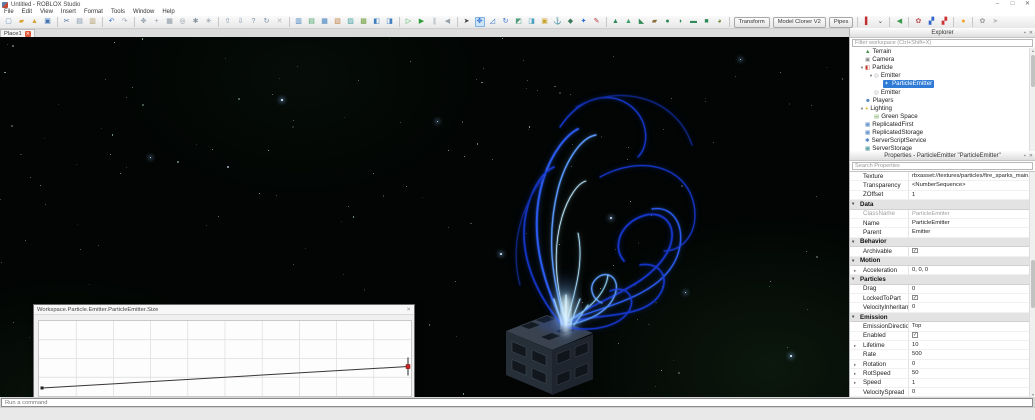 Image resolution: width=1035 pixels, height=420 pixels. Describe the element at coordinates (241, 22) in the screenshot. I see `ungroup-icon: ⇩` at that location.